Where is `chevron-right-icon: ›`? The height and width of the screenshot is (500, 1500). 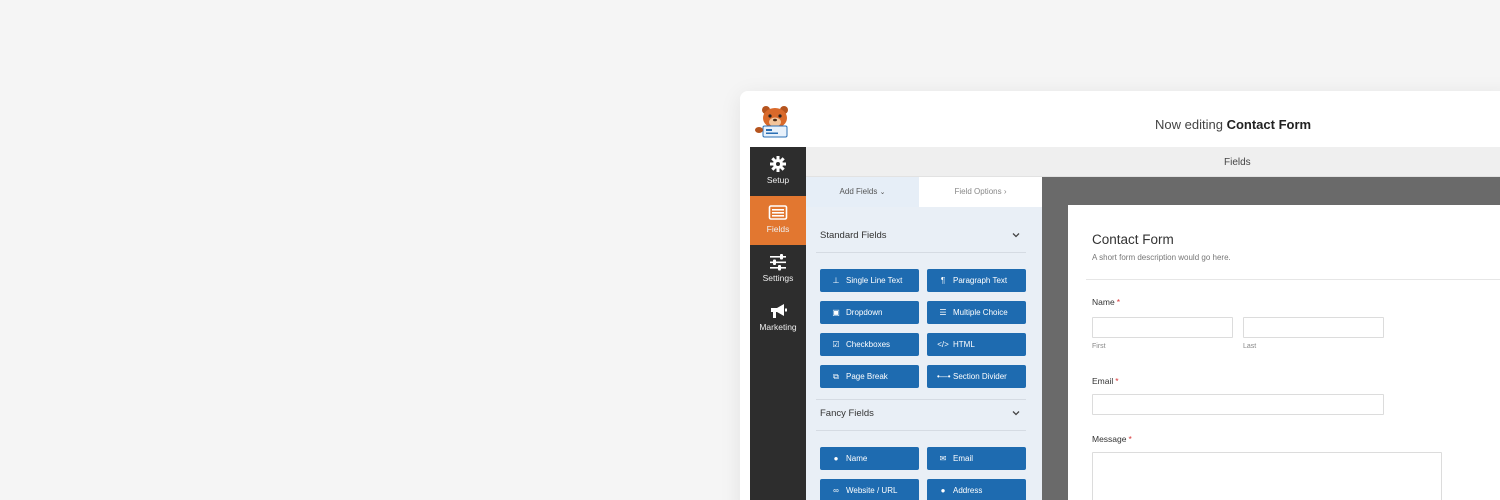
chevron-right-icon: › is located at coordinates (1005, 191).